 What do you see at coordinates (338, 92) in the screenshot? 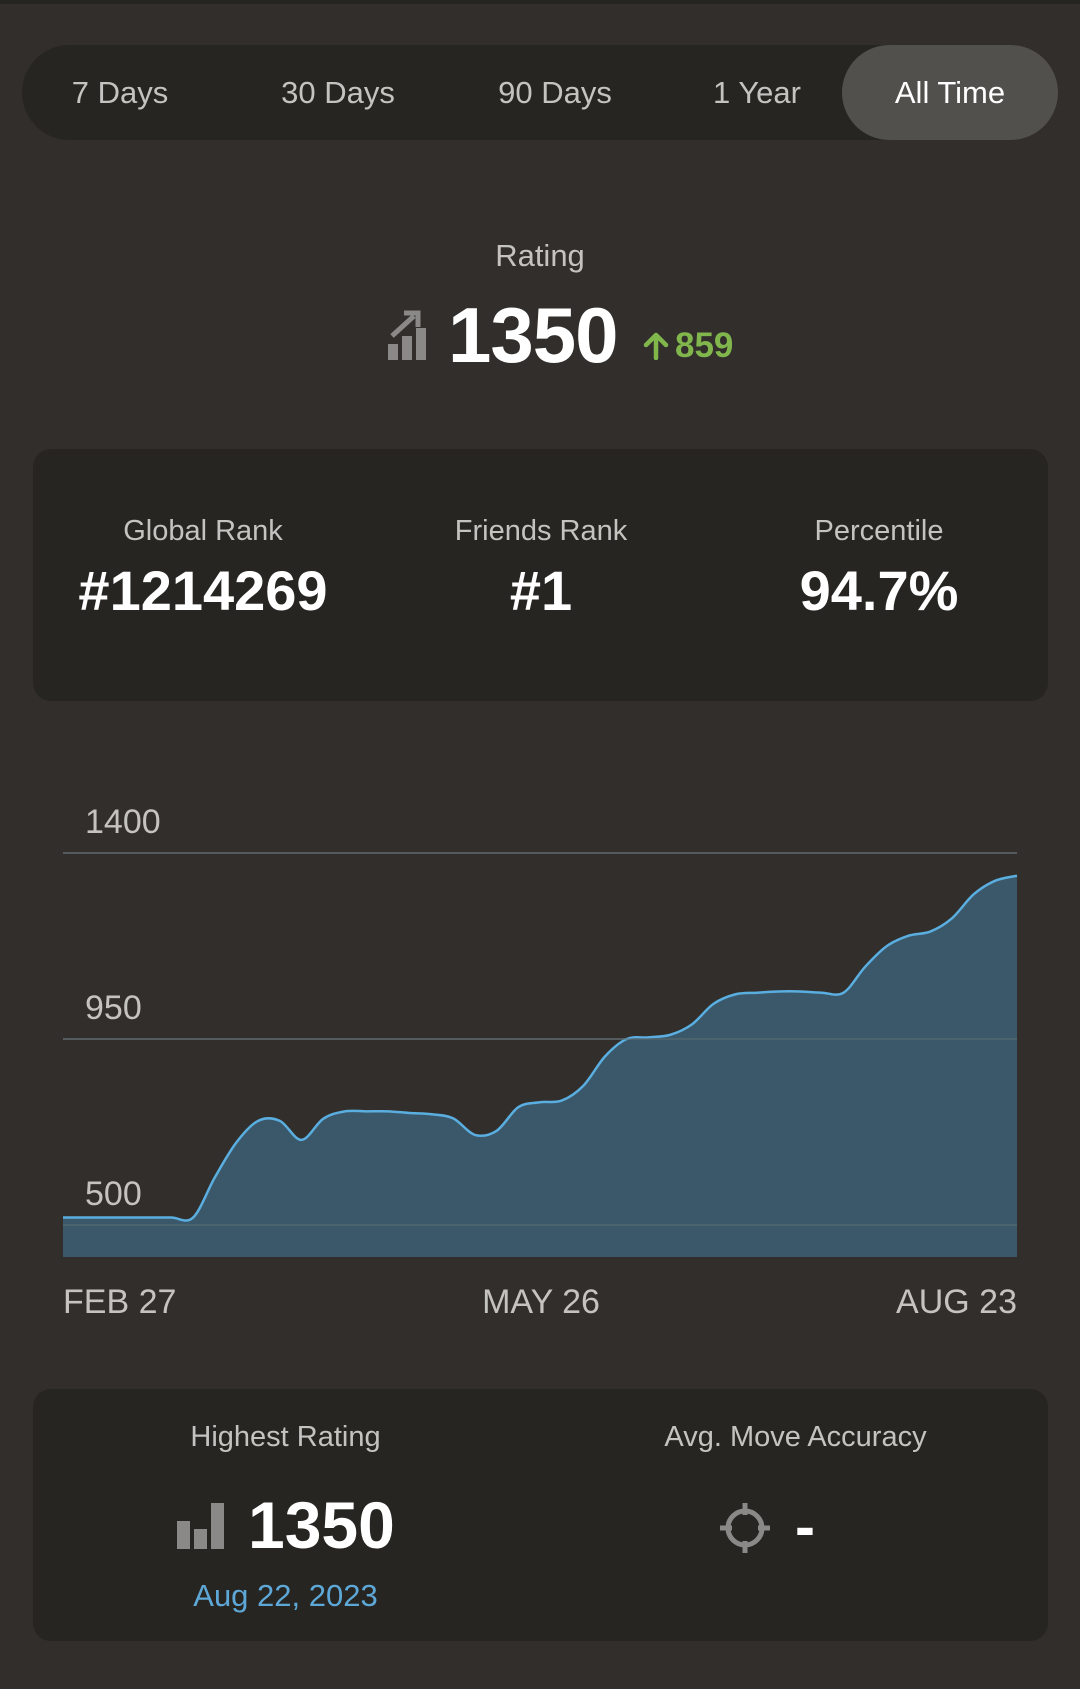
I see `tab-30-days: 30 Days` at bounding box center [338, 92].